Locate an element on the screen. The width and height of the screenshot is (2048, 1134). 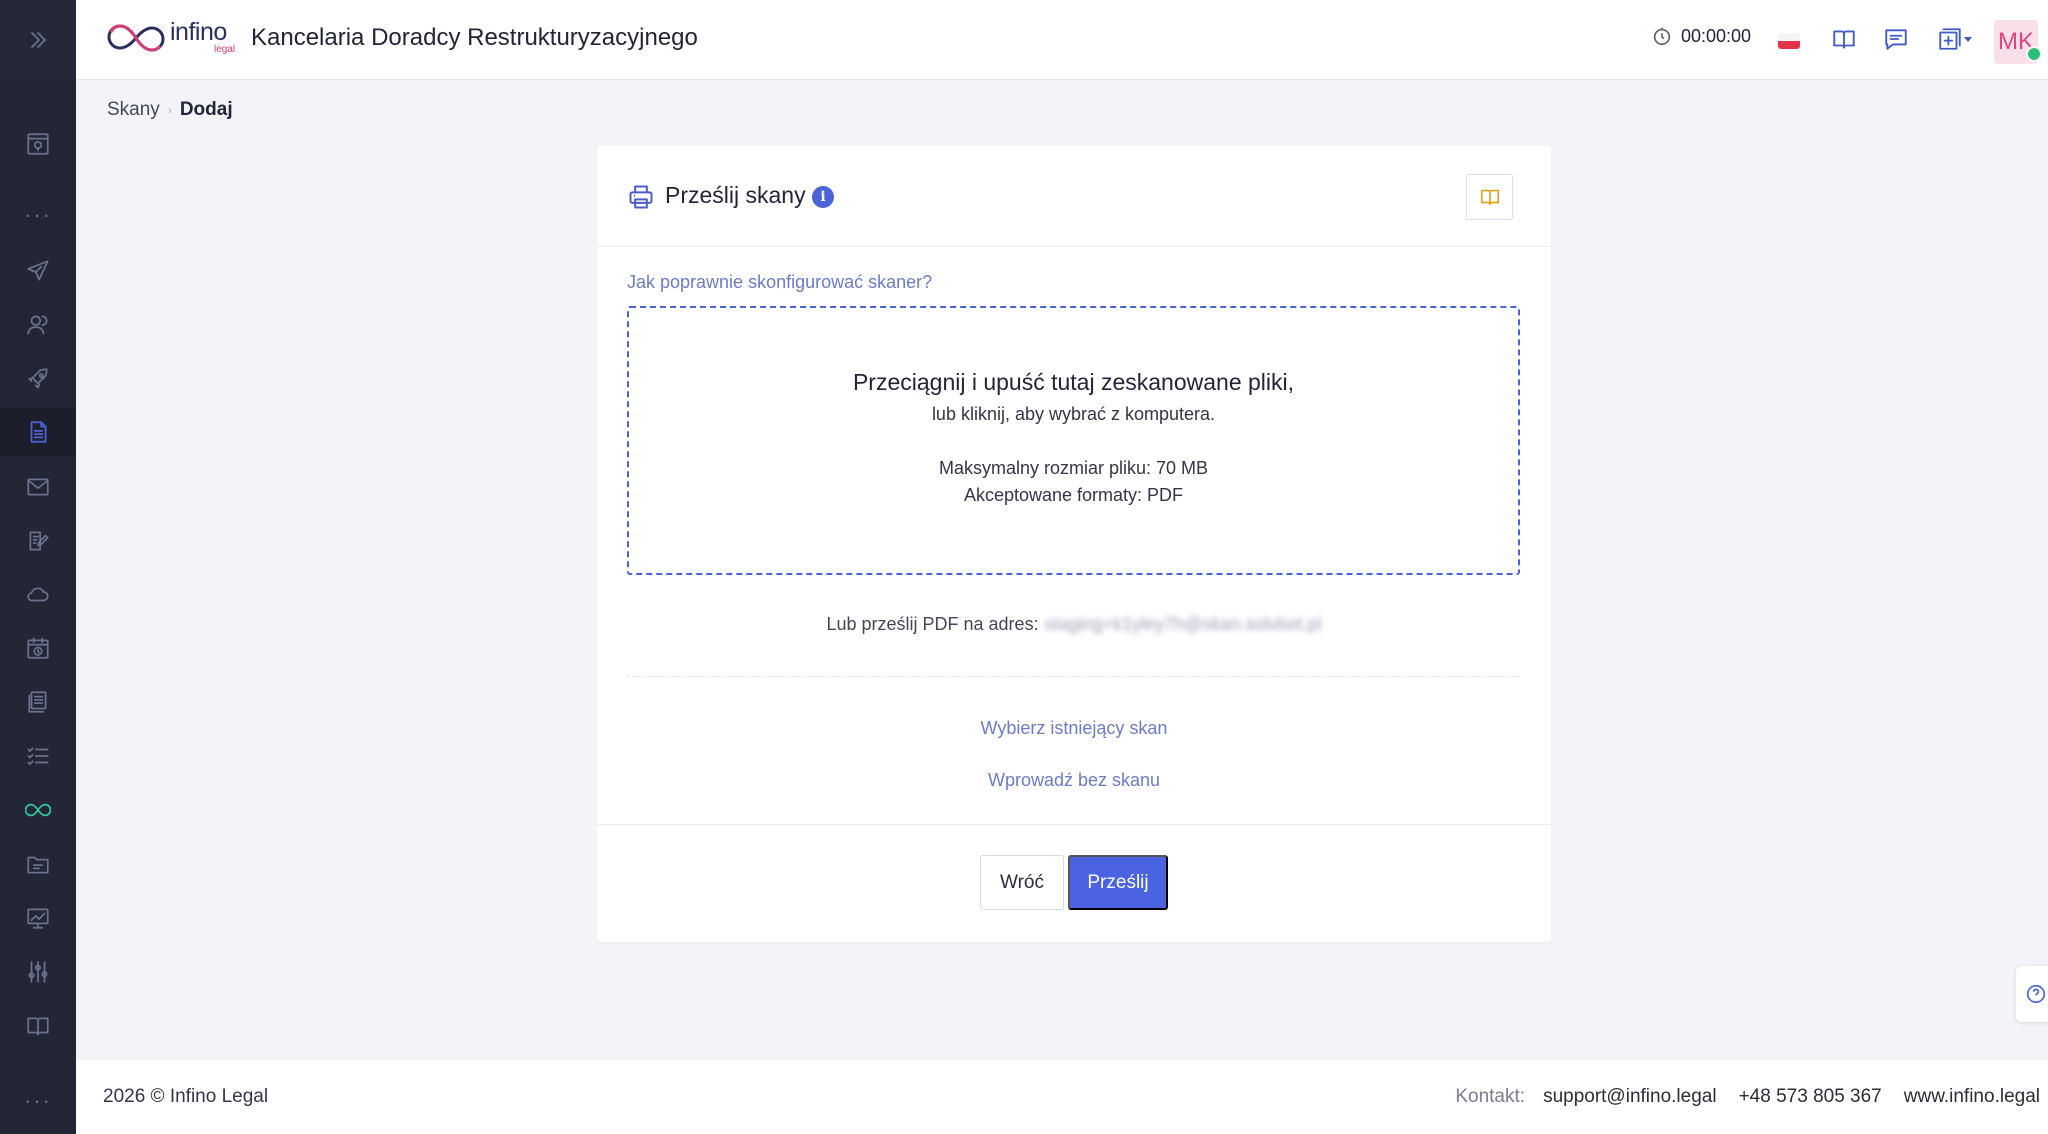
sidebar-item-users is located at coordinates (38, 325).